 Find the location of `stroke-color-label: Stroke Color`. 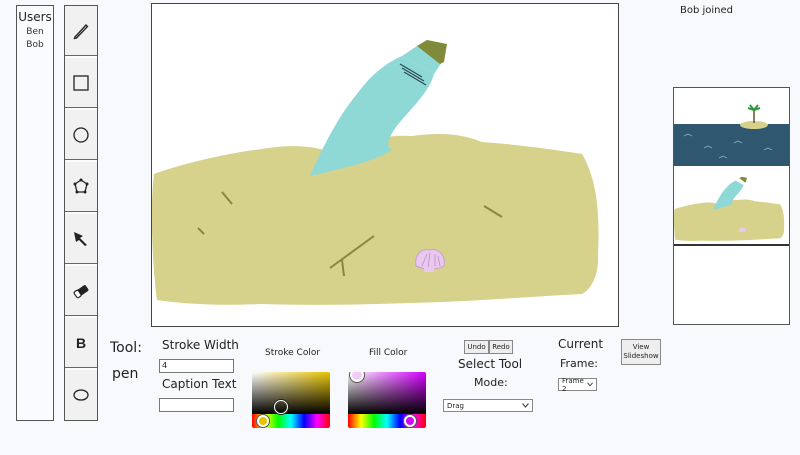

stroke-color-label: Stroke Color is located at coordinates (293, 353).